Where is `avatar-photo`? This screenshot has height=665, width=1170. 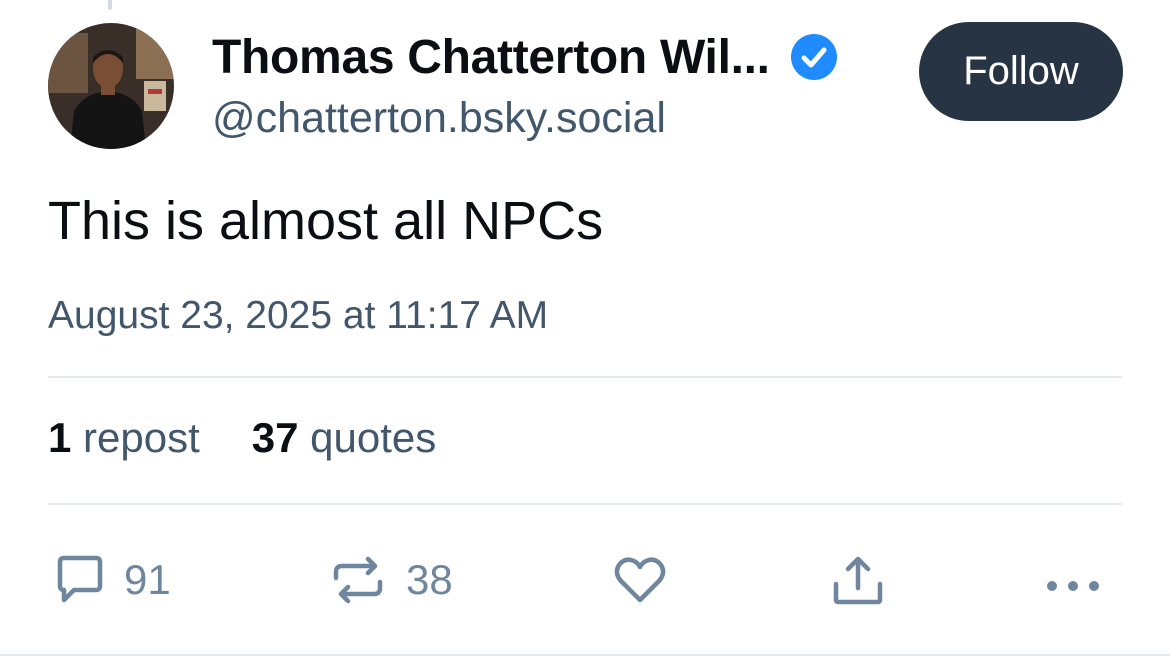
avatar-photo is located at coordinates (111, 86).